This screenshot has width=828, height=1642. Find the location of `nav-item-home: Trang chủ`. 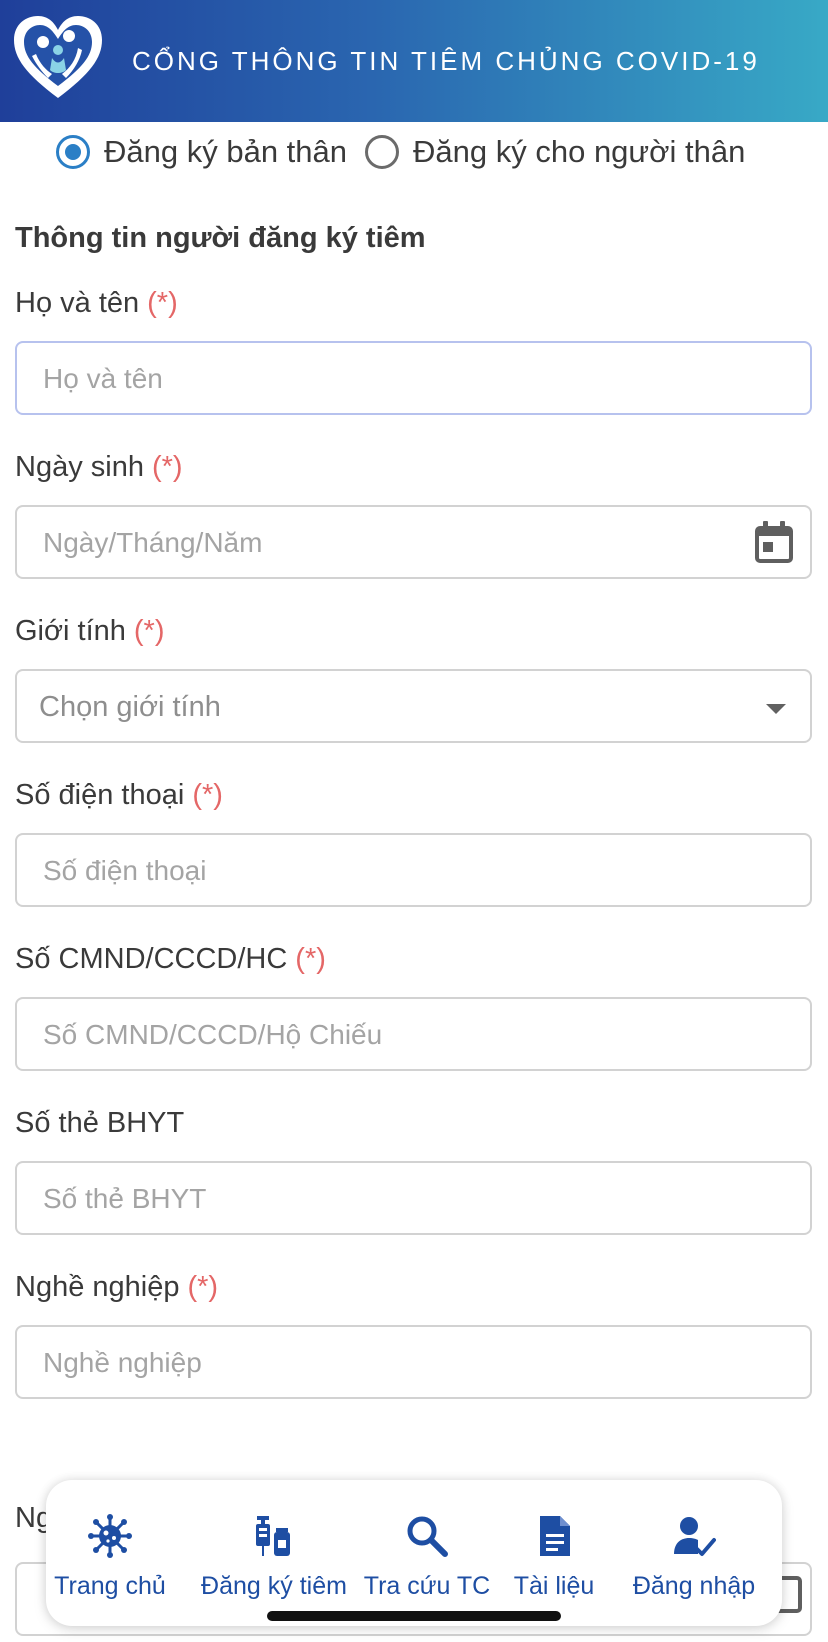

nav-item-home: Trang chủ is located at coordinates (110, 1553).